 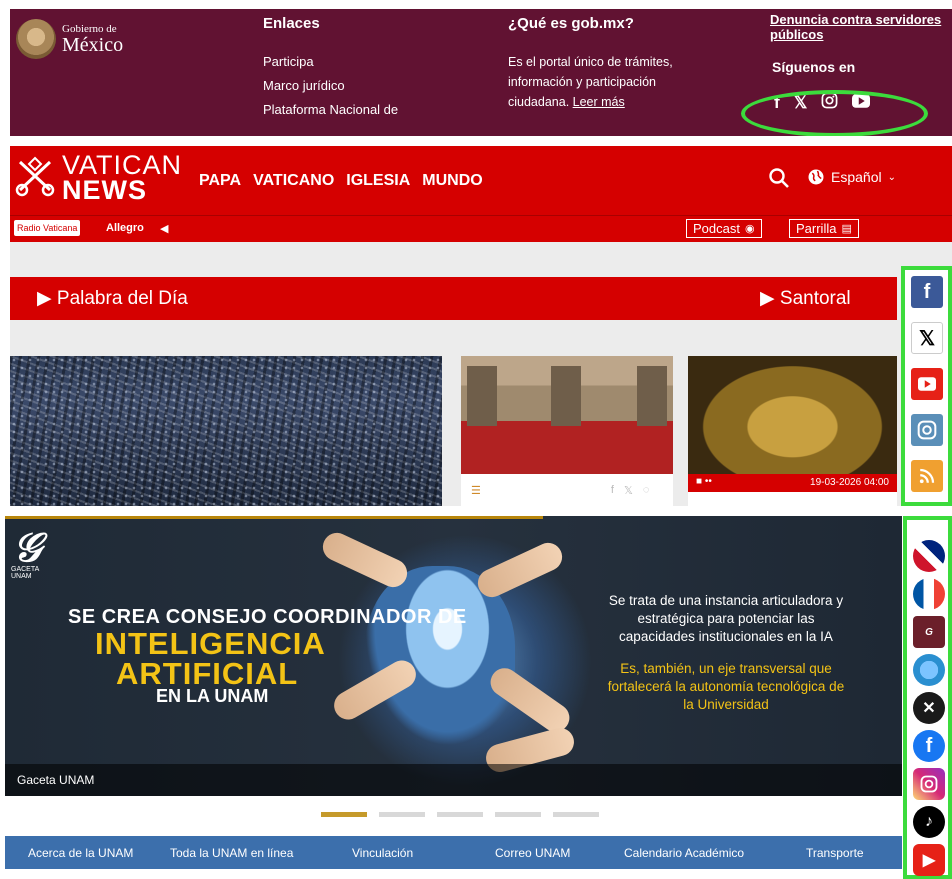 I want to click on allegro-label: Allegro, so click(x=125, y=228).